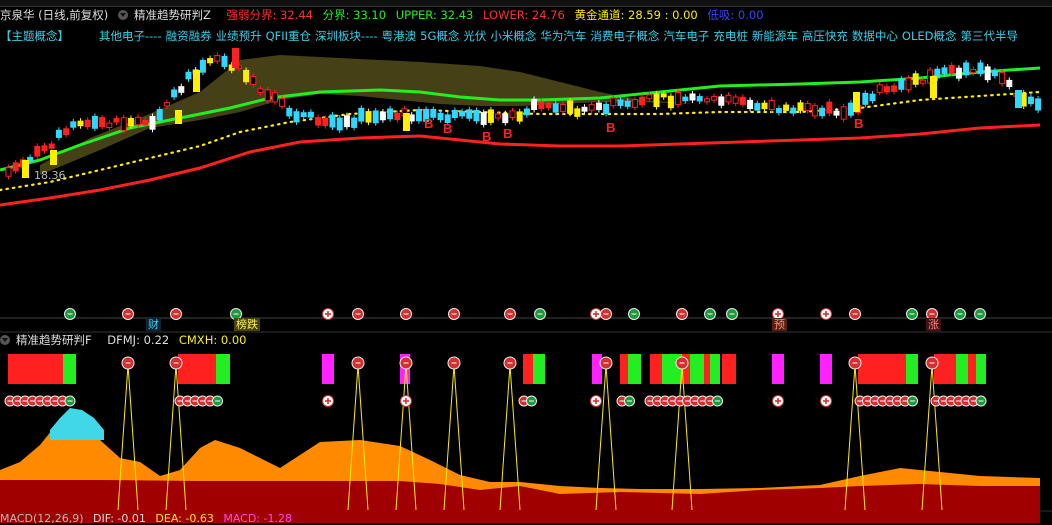 This screenshot has width=1052, height=525. Describe the element at coordinates (933, 324) in the screenshot. I see `tag-rise: 涨` at that location.